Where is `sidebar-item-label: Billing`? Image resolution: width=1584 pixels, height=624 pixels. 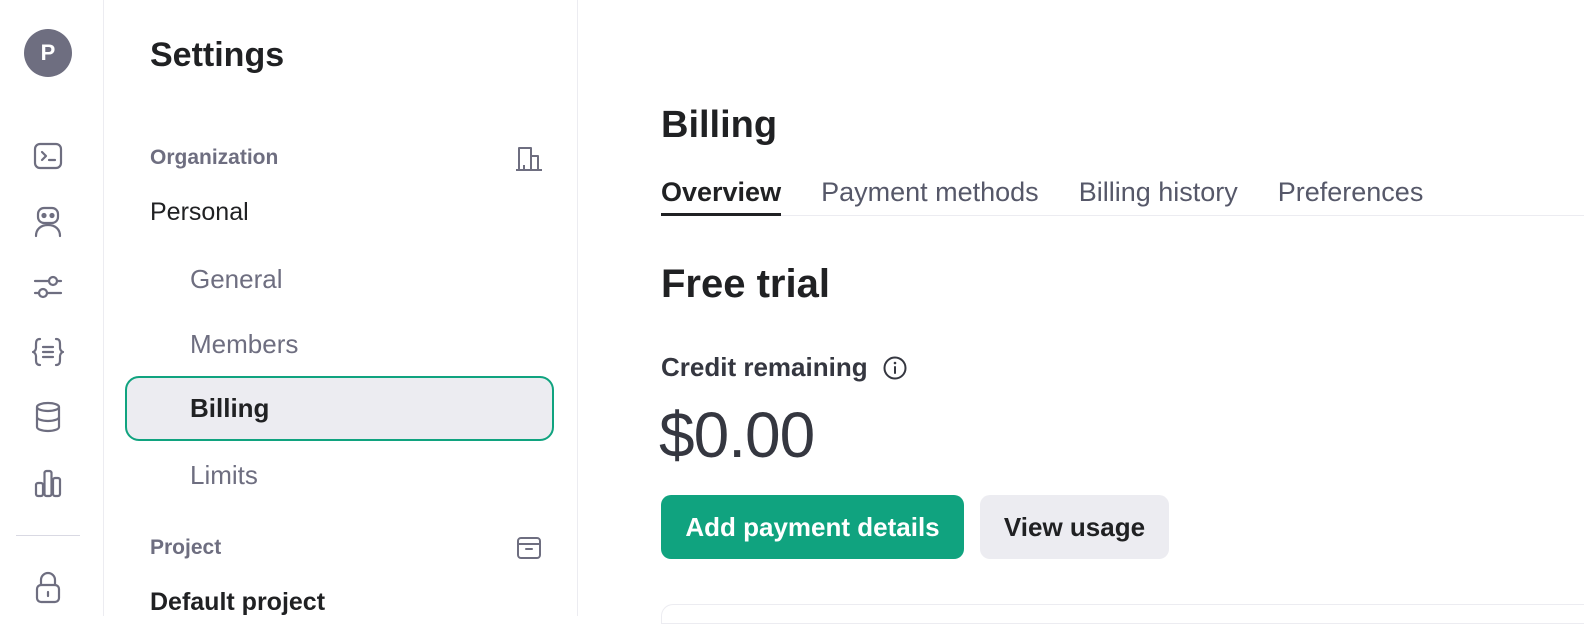 sidebar-item-label: Billing is located at coordinates (230, 408).